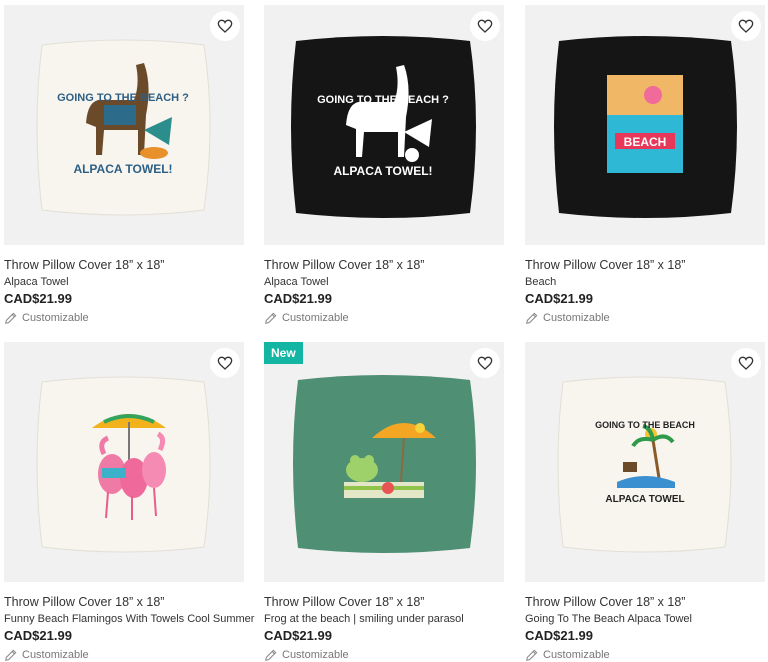  Describe the element at coordinates (645, 142) in the screenshot. I see `art-footer: BEACH` at that location.